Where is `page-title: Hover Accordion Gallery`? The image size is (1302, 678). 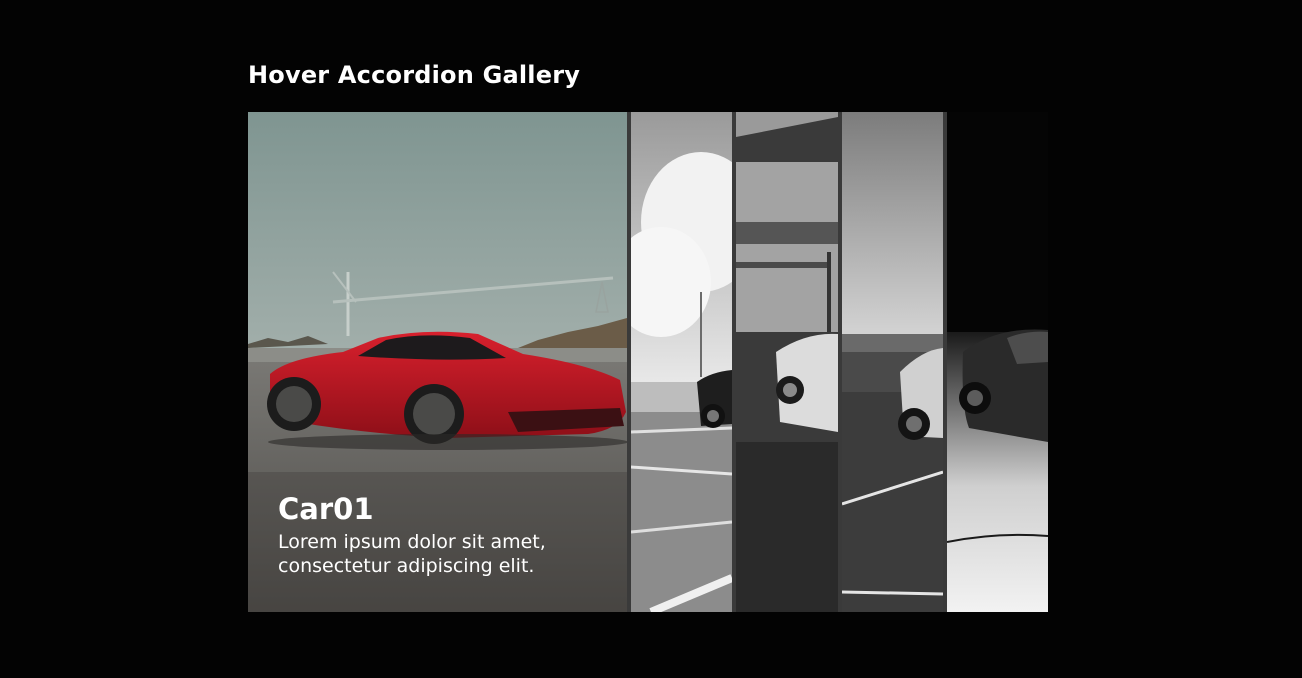
page-title: Hover Accordion Gallery is located at coordinates (414, 75).